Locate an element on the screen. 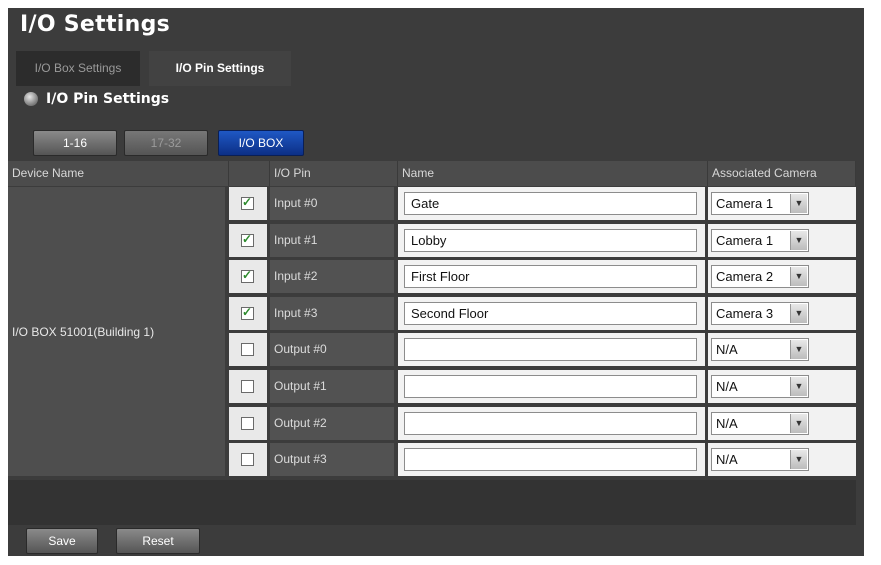 The image size is (881, 565). save-button: Save is located at coordinates (62, 541).